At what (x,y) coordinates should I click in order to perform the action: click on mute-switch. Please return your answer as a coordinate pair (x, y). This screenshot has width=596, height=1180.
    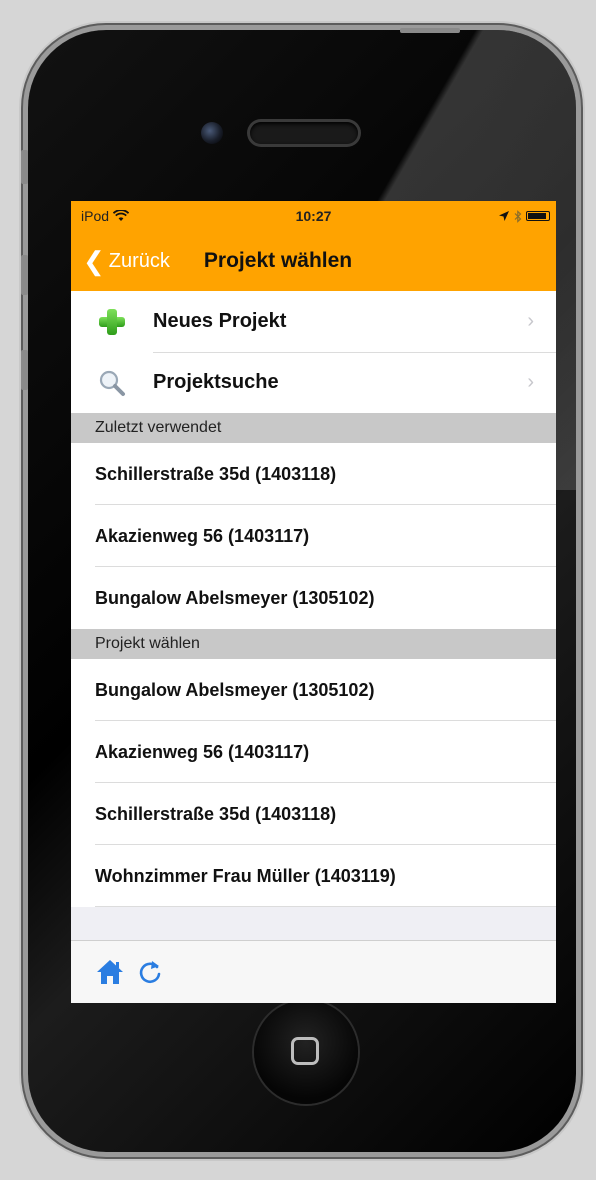
    Looking at the image, I should click on (24, 167).